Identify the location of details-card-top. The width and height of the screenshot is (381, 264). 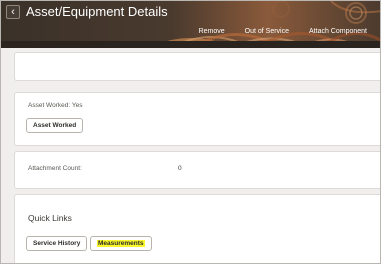
(197, 66).